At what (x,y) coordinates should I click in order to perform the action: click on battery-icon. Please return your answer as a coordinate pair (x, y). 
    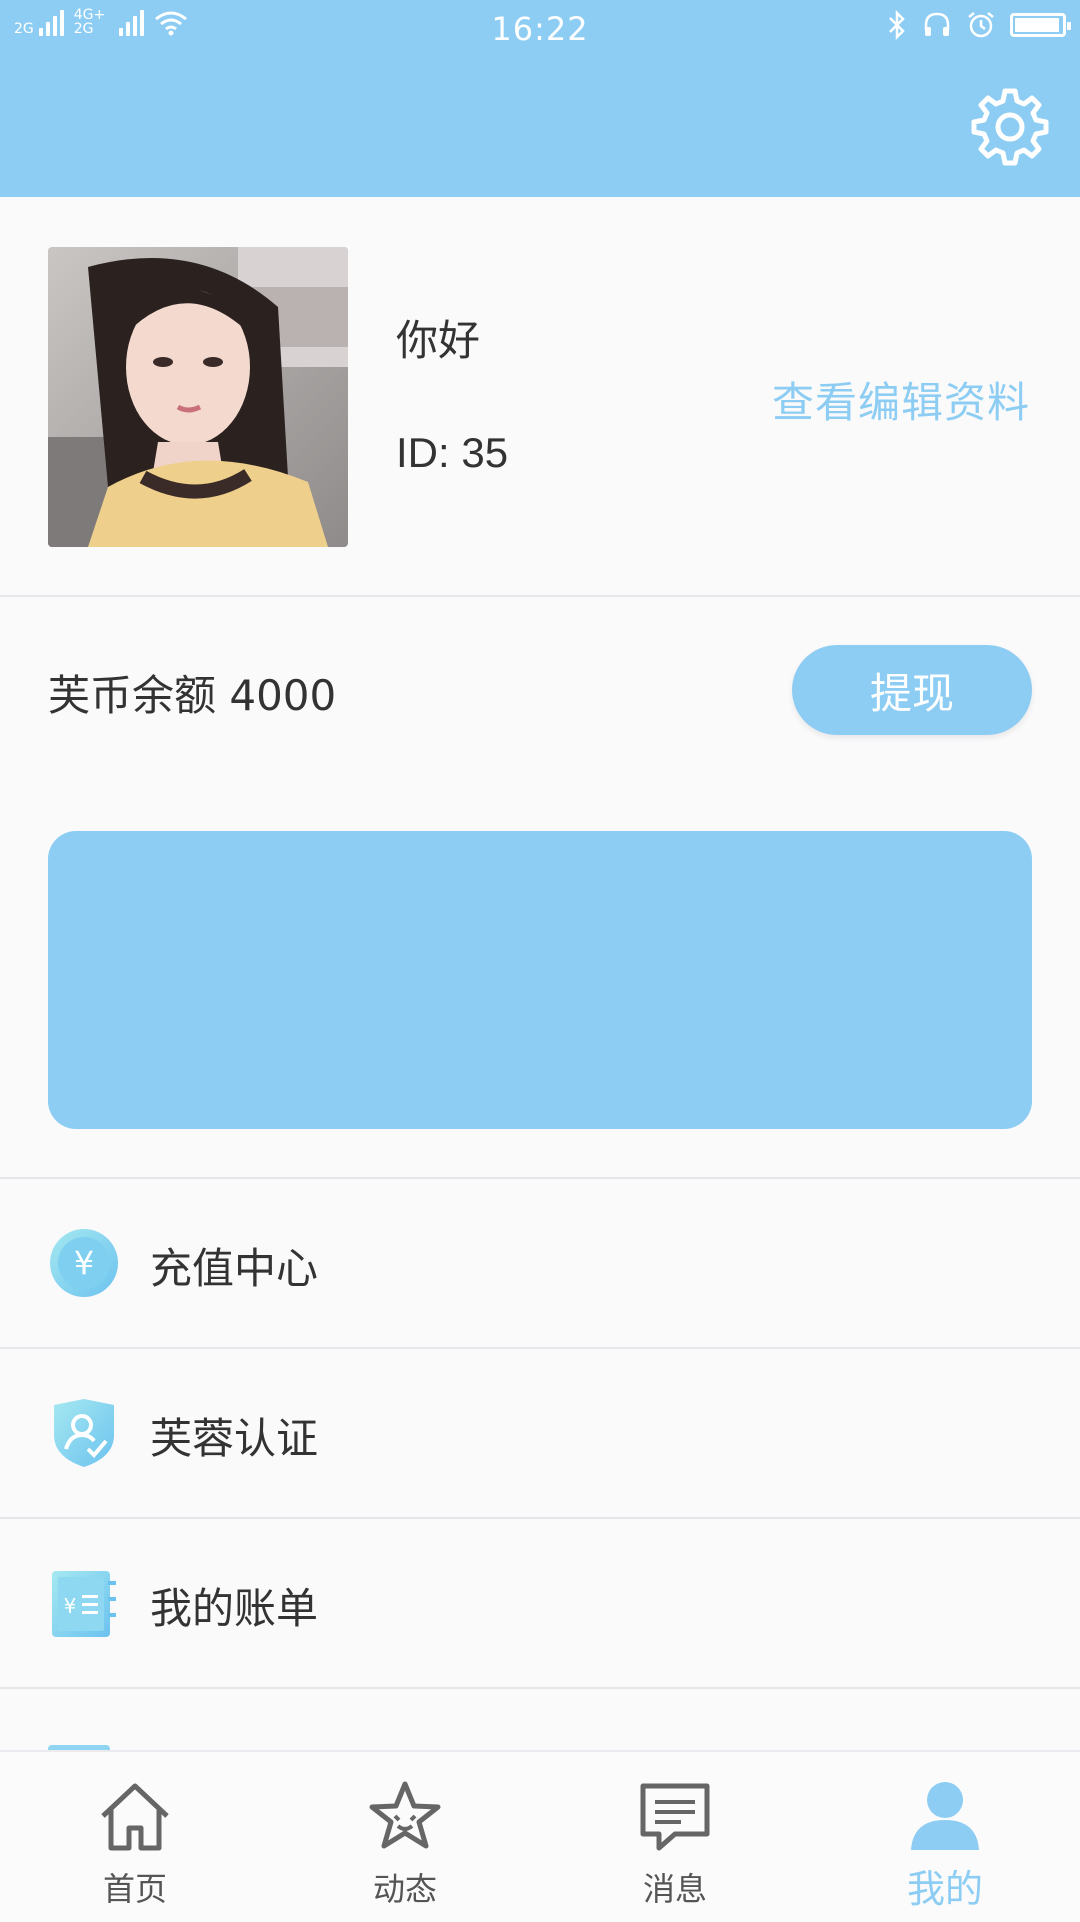
    Looking at the image, I should click on (1040, 25).